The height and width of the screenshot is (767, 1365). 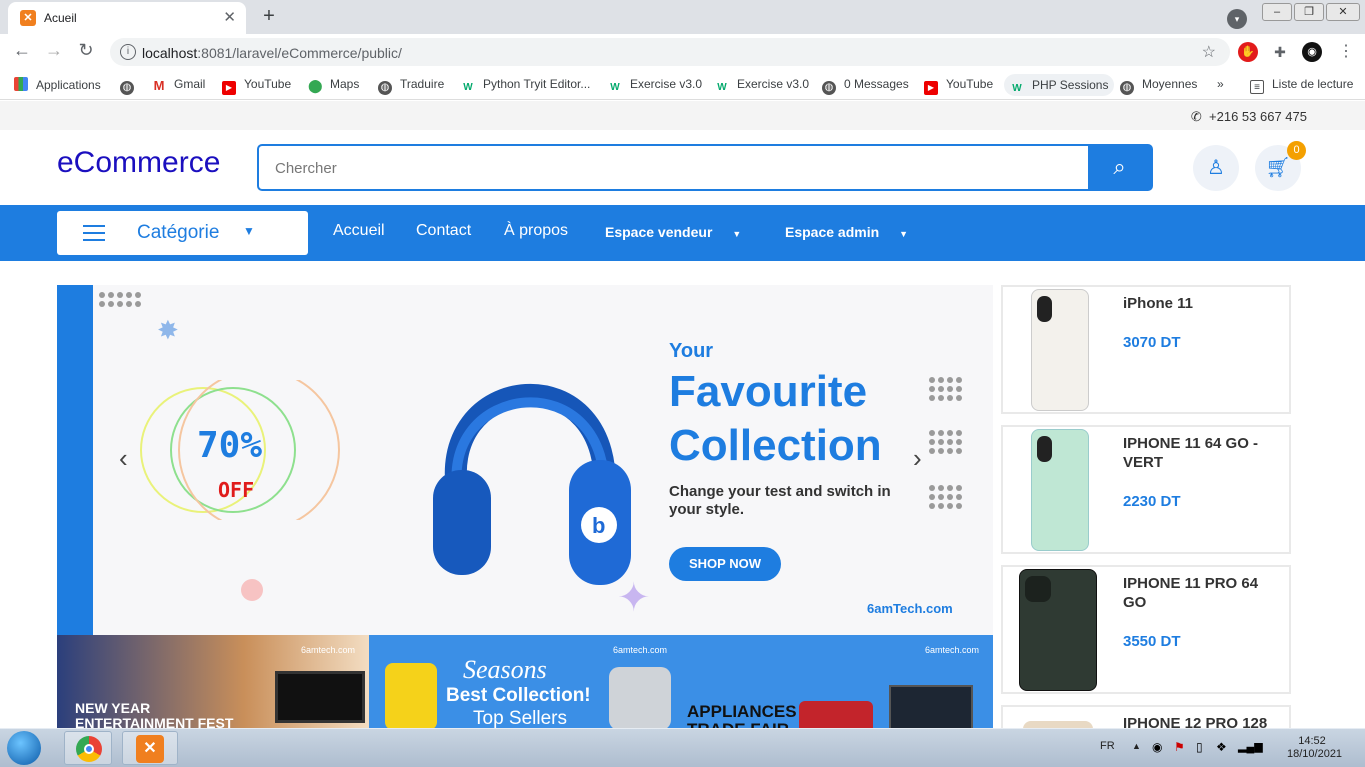 I want to click on bookmark-traduire: ◍ Traduire, so click(x=411, y=86).